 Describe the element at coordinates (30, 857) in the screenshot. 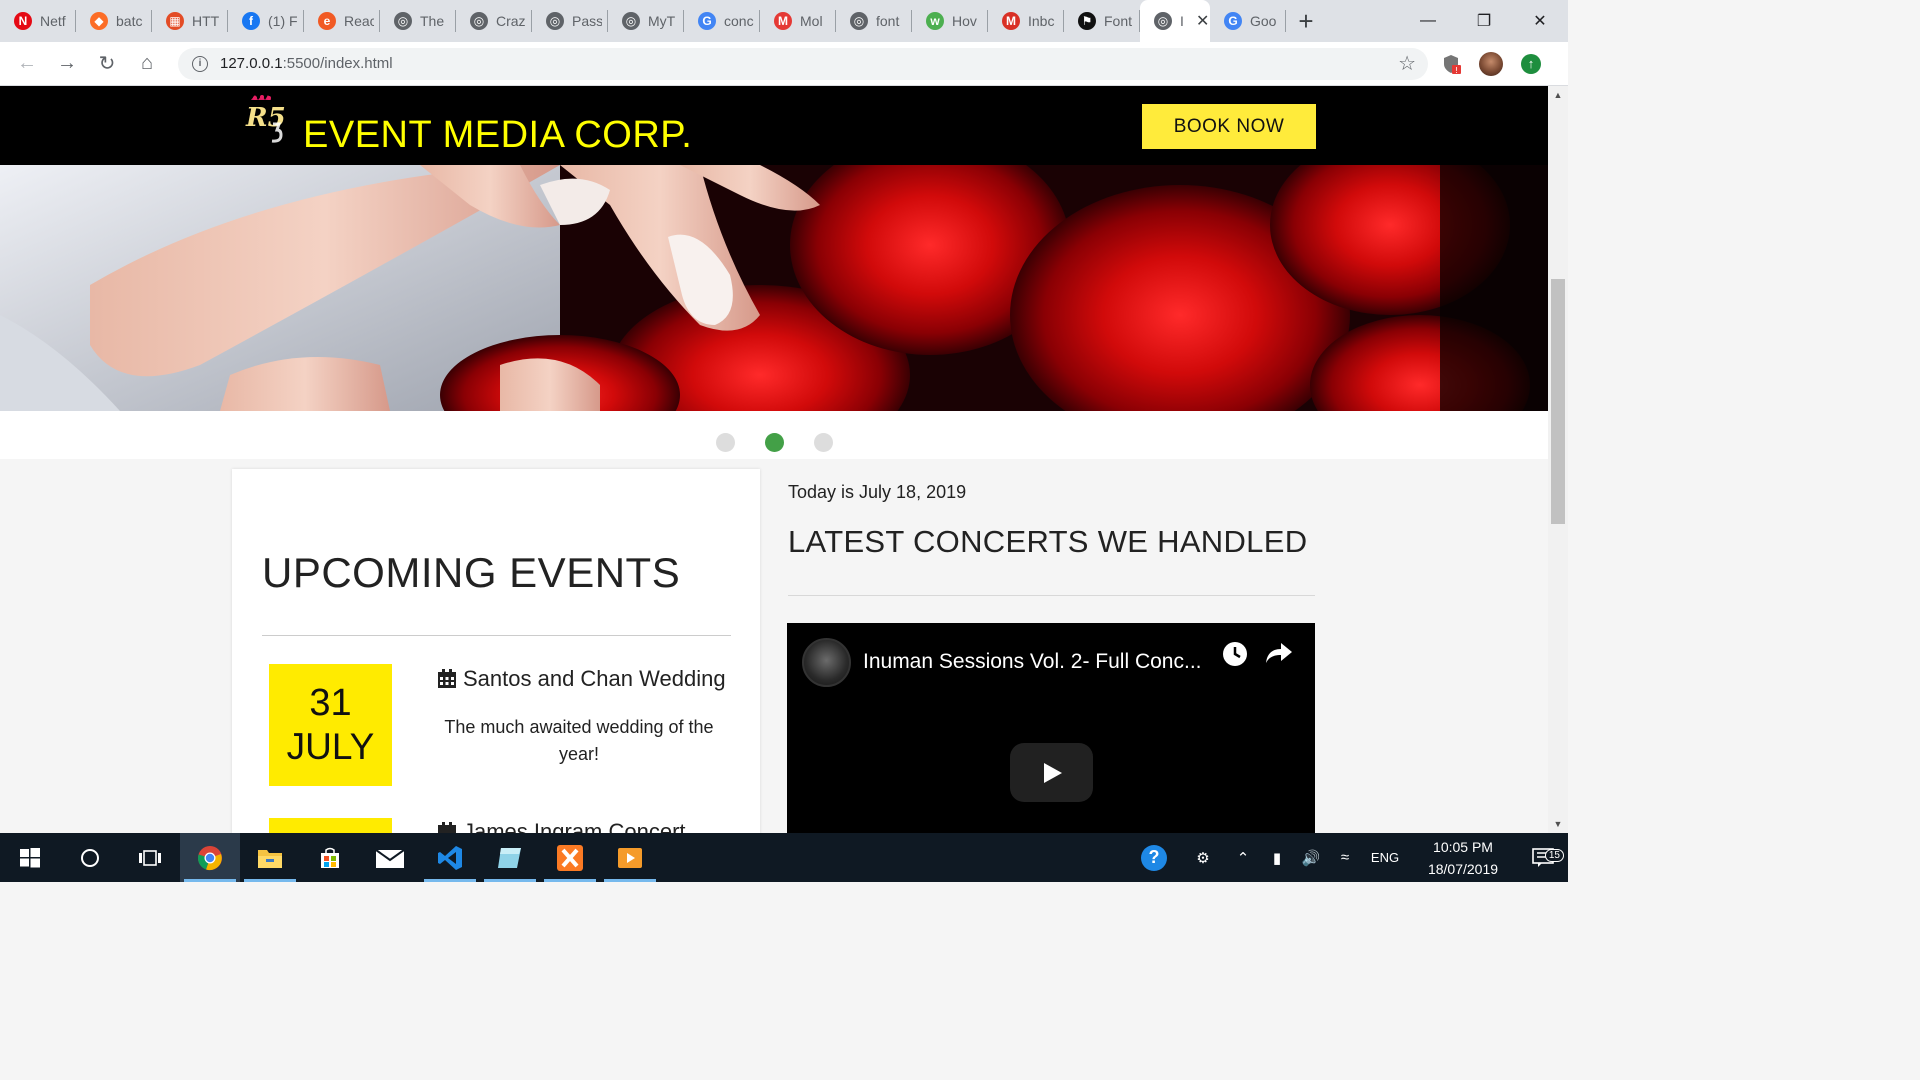

I see `windows-start-icon` at that location.